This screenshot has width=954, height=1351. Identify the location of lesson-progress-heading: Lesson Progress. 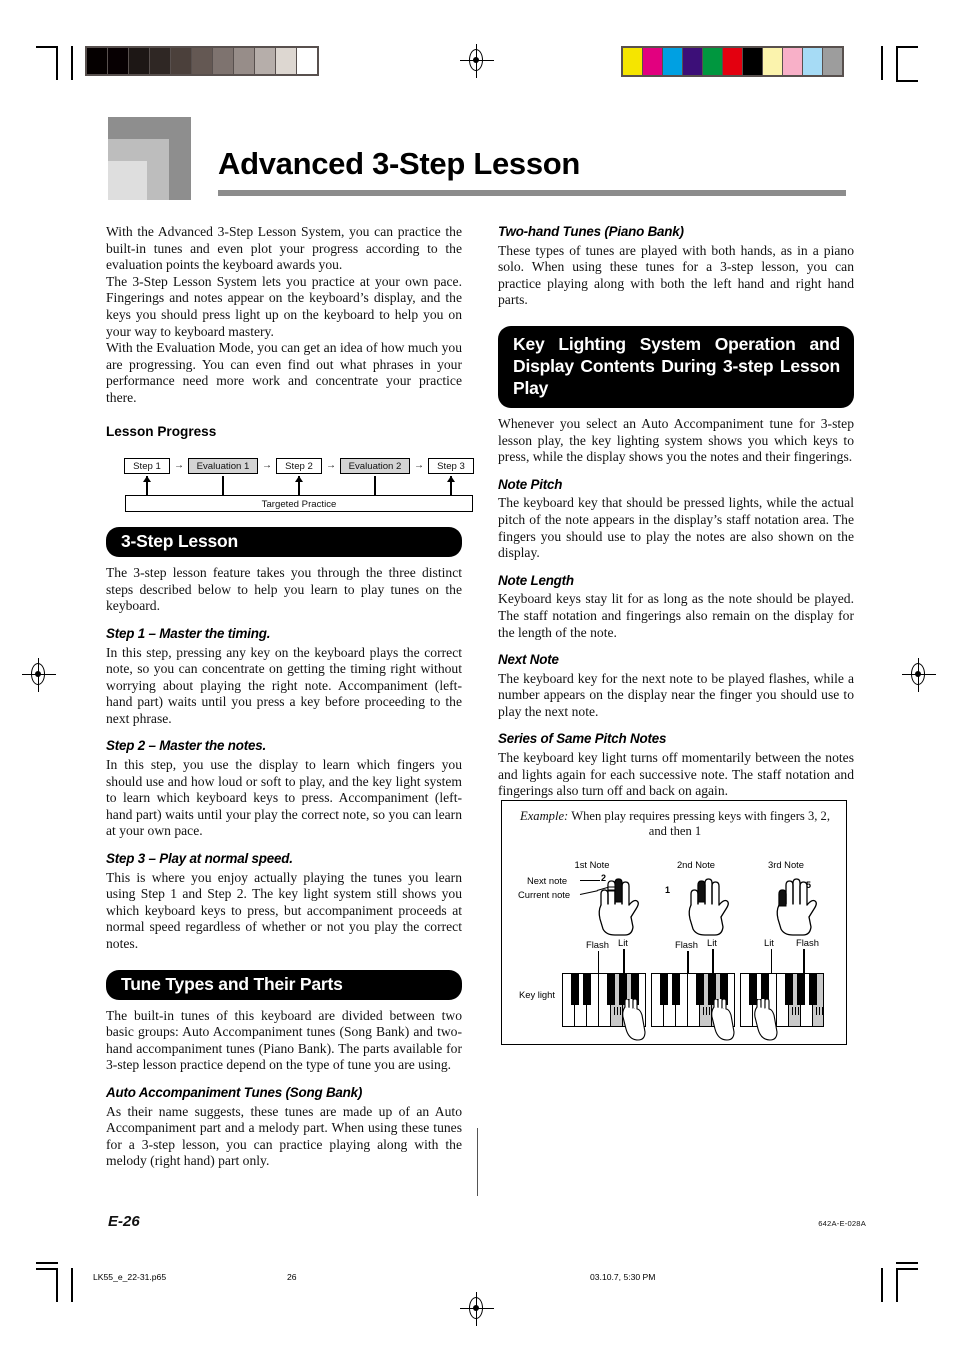
(161, 431).